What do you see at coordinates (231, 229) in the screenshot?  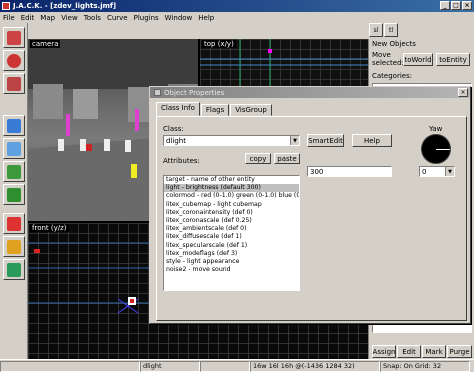 I see `list-item: litex_ambientscale (def 0)` at bounding box center [231, 229].